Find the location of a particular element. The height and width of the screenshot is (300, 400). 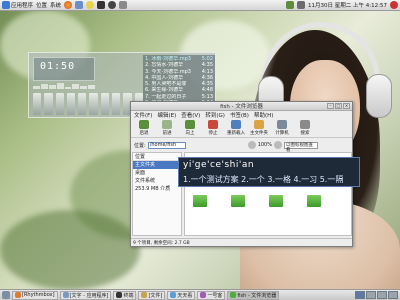

toolbar-button: 计算机 is located at coordinates (282, 128).